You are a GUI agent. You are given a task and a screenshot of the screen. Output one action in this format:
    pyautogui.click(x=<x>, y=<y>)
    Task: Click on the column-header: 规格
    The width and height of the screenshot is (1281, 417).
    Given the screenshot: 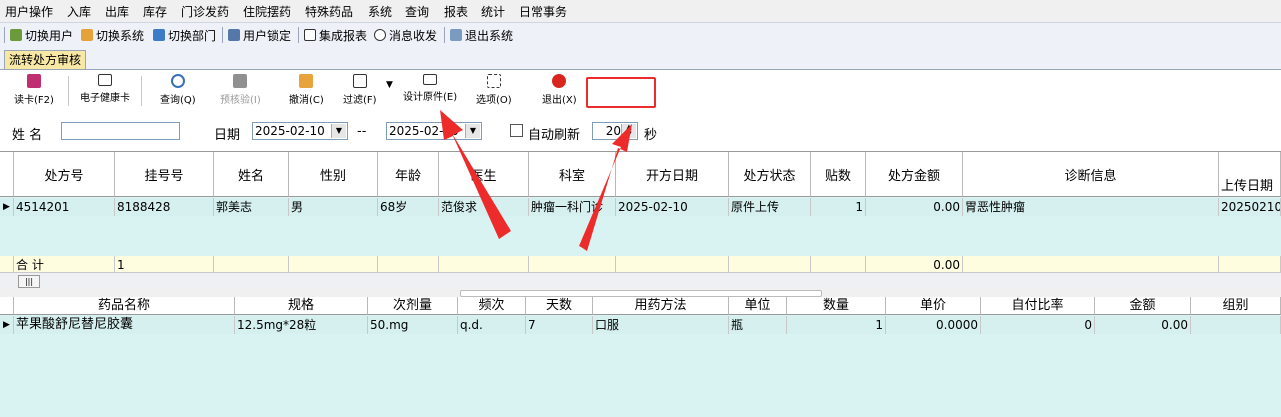 What is the action you would take?
    pyautogui.click(x=301, y=306)
    